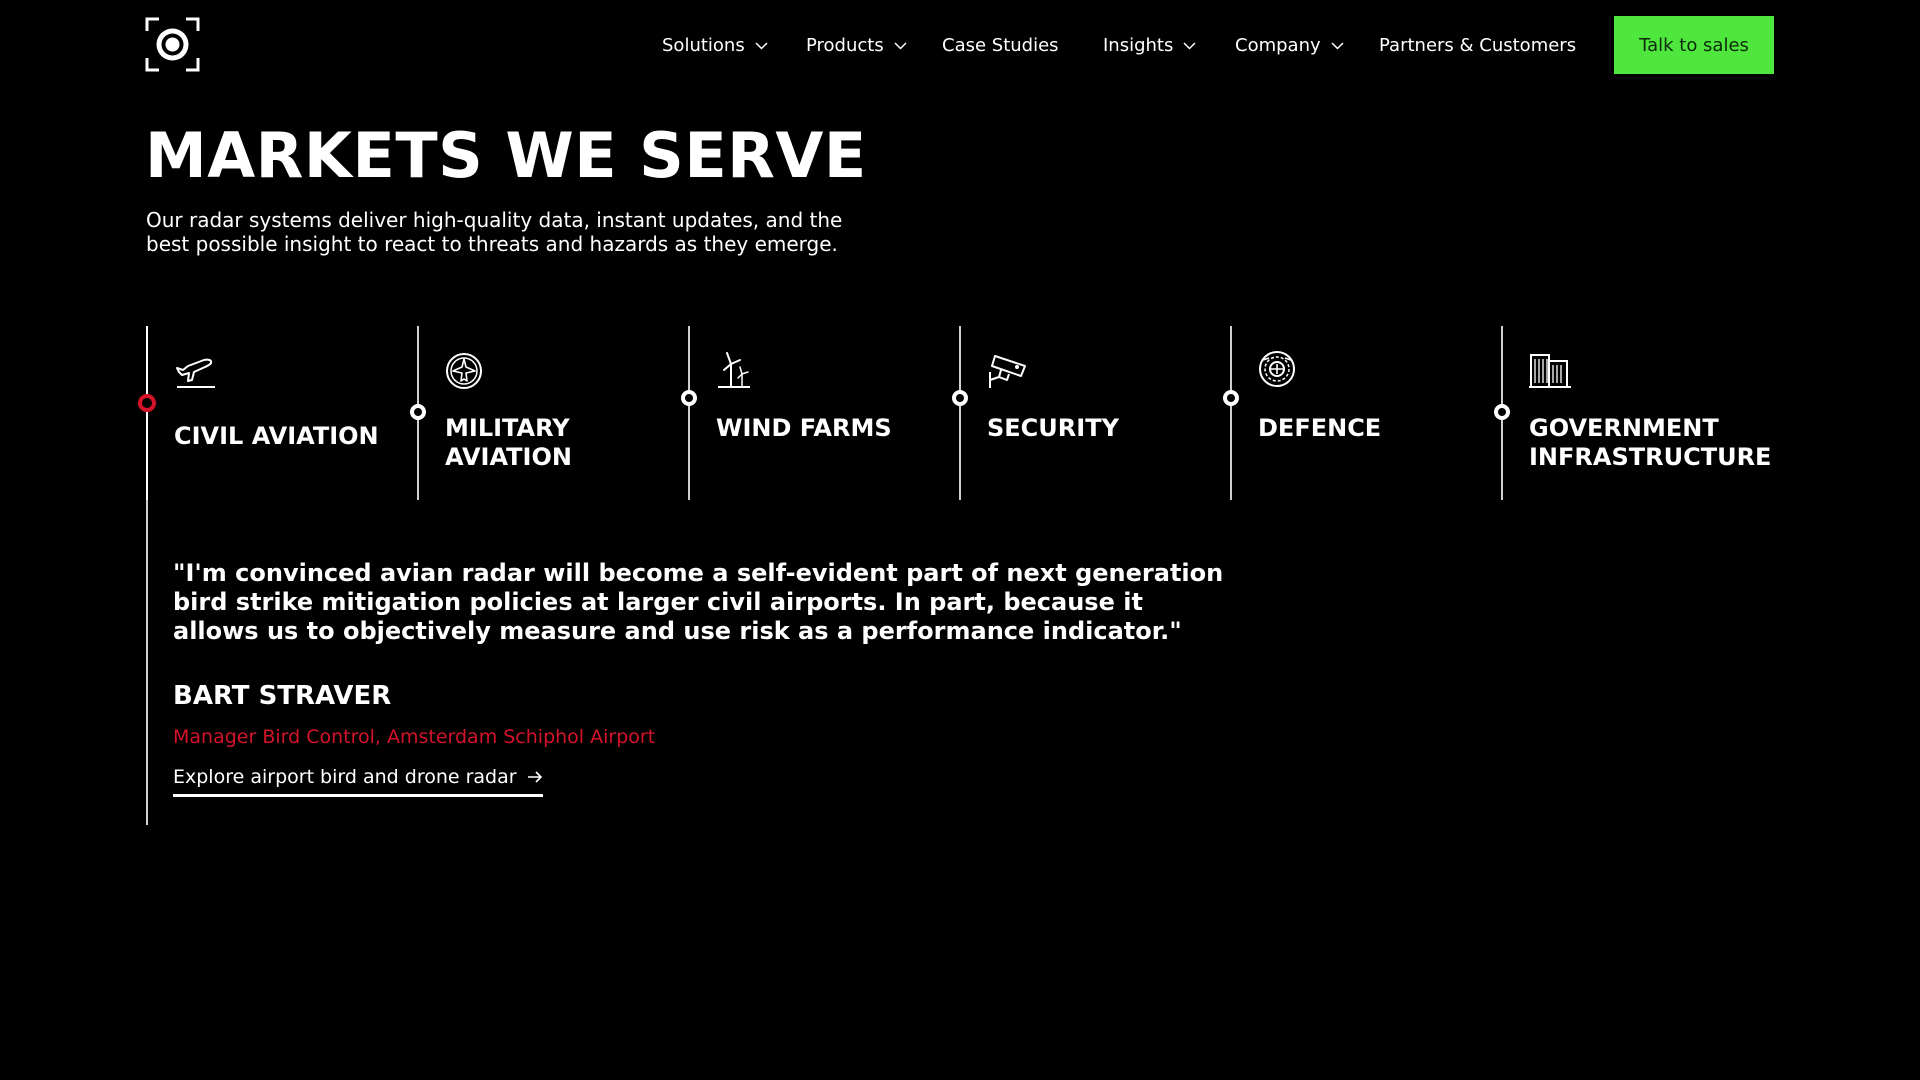  Describe the element at coordinates (172, 44) in the screenshot. I see `radar-target-icon` at that location.